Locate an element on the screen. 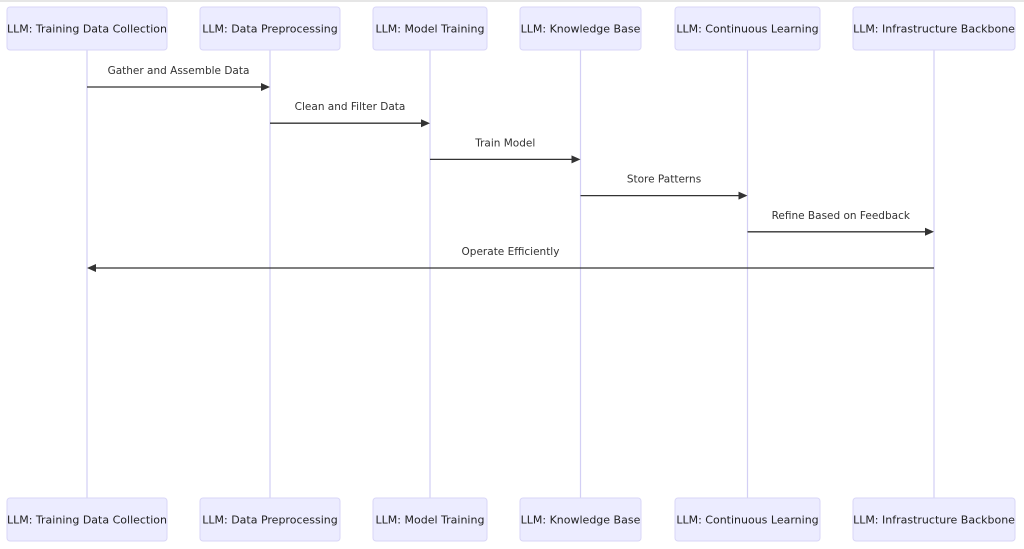  actor-top-p5: LLM: Infrastructure Backbone is located at coordinates (934, 28).